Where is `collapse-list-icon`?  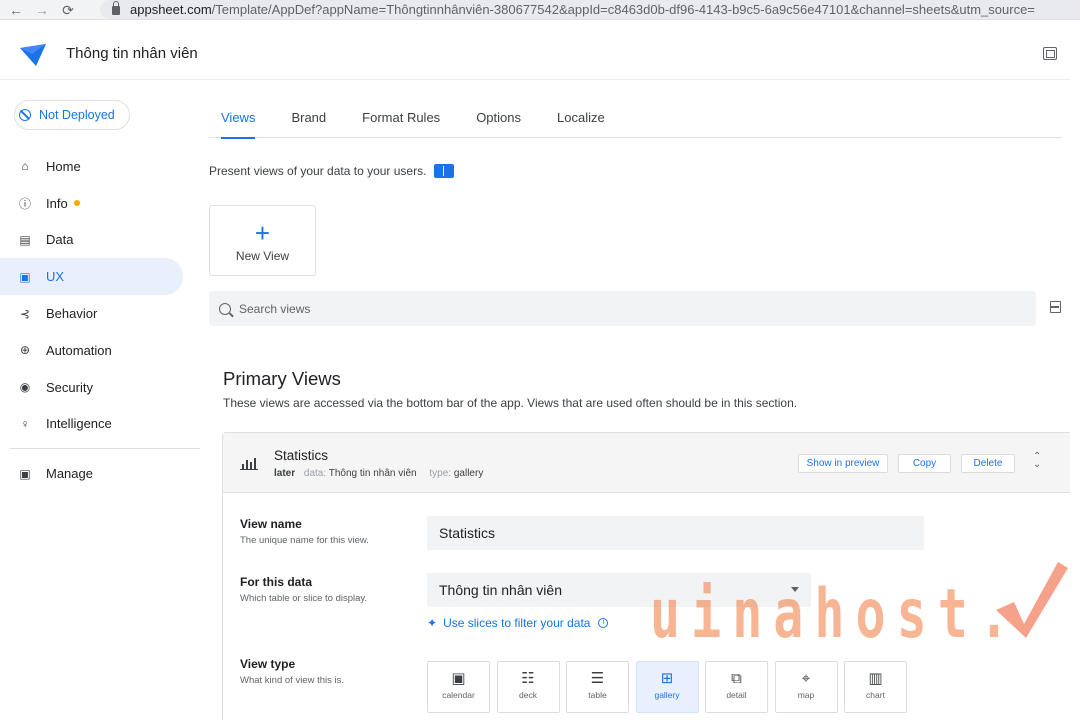
collapse-list-icon is located at coordinates (1055, 307).